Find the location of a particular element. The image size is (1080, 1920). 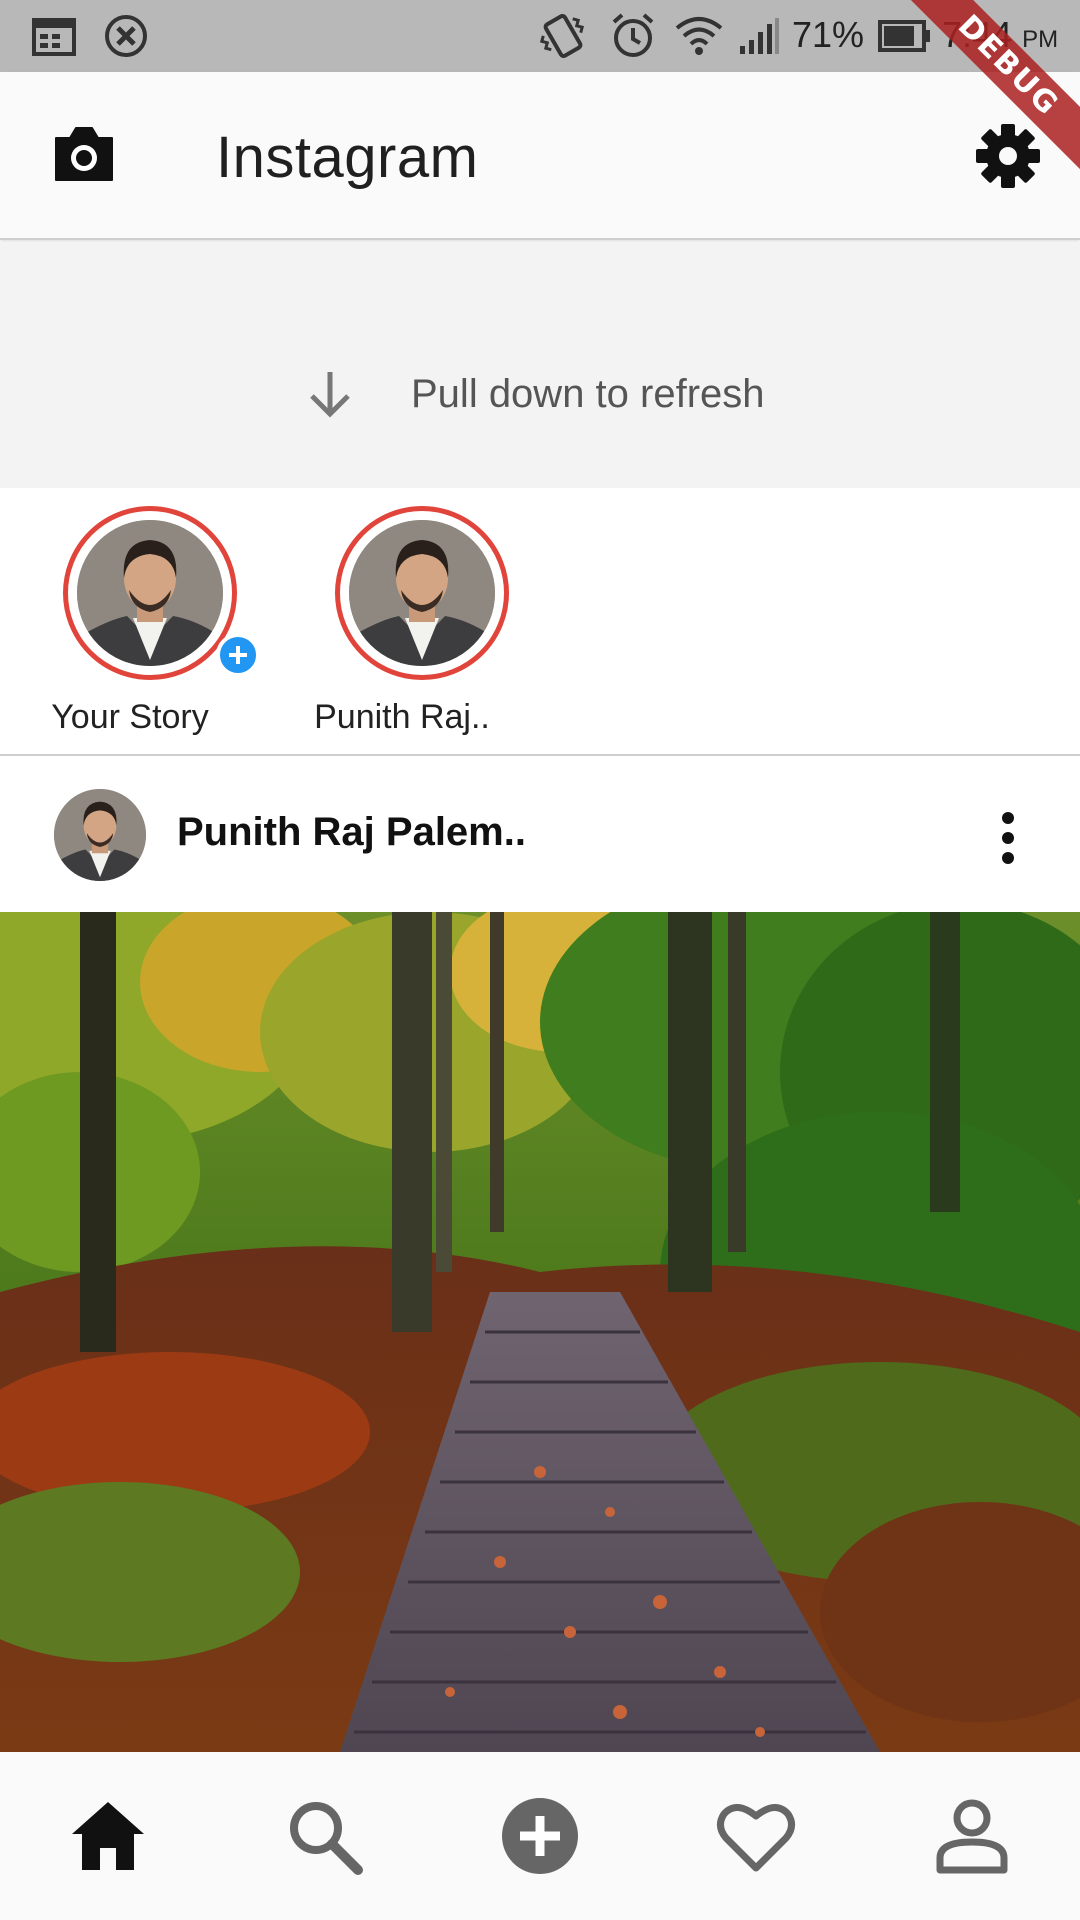

camera-icon is located at coordinates (84, 154).